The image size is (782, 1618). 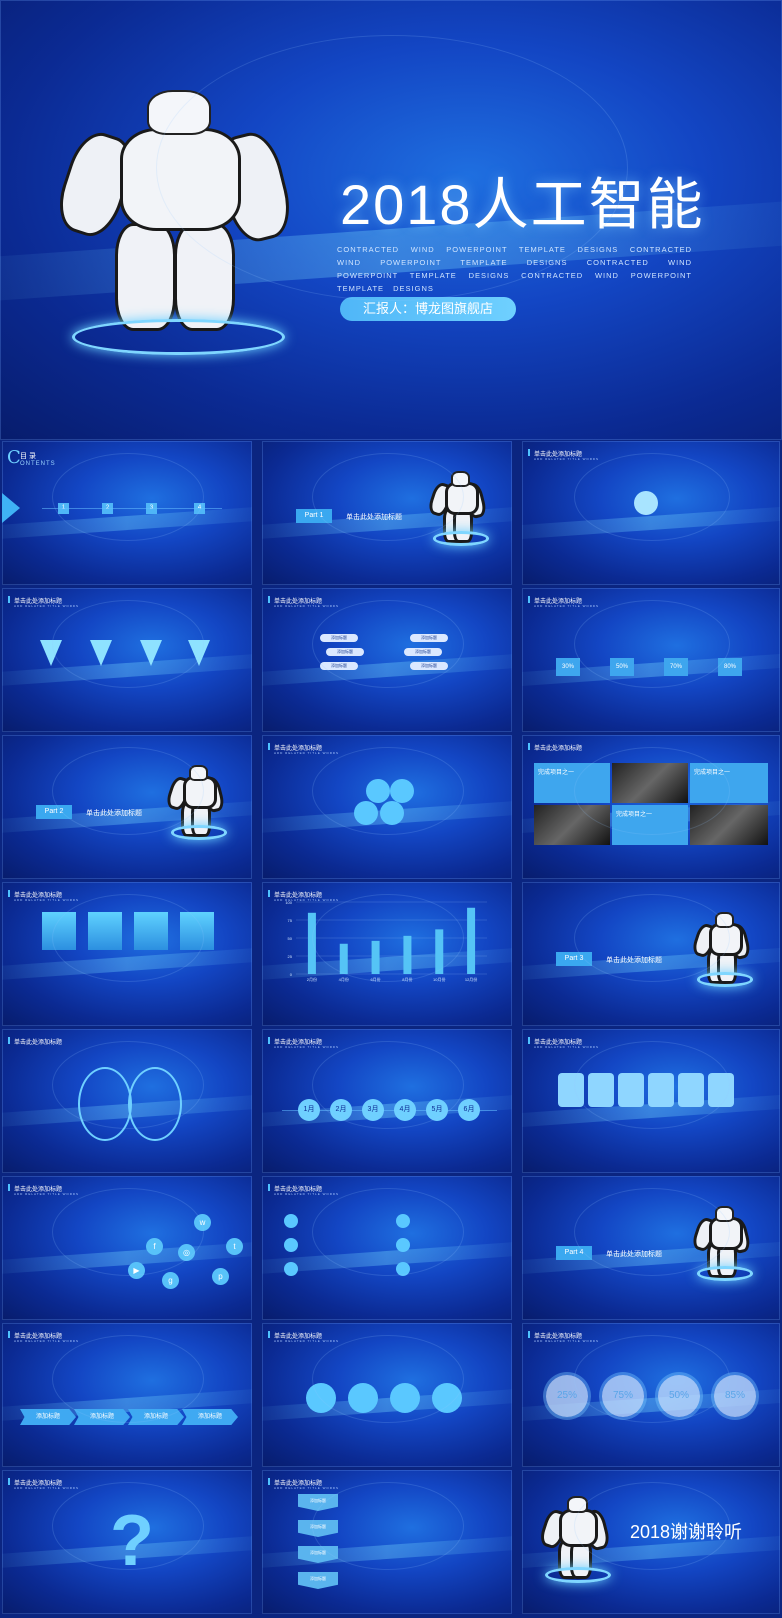 I want to click on thumbnail-question: 单击此处添加标题 ADD RELATED TITLE WORDS ?, so click(x=127, y=1542).